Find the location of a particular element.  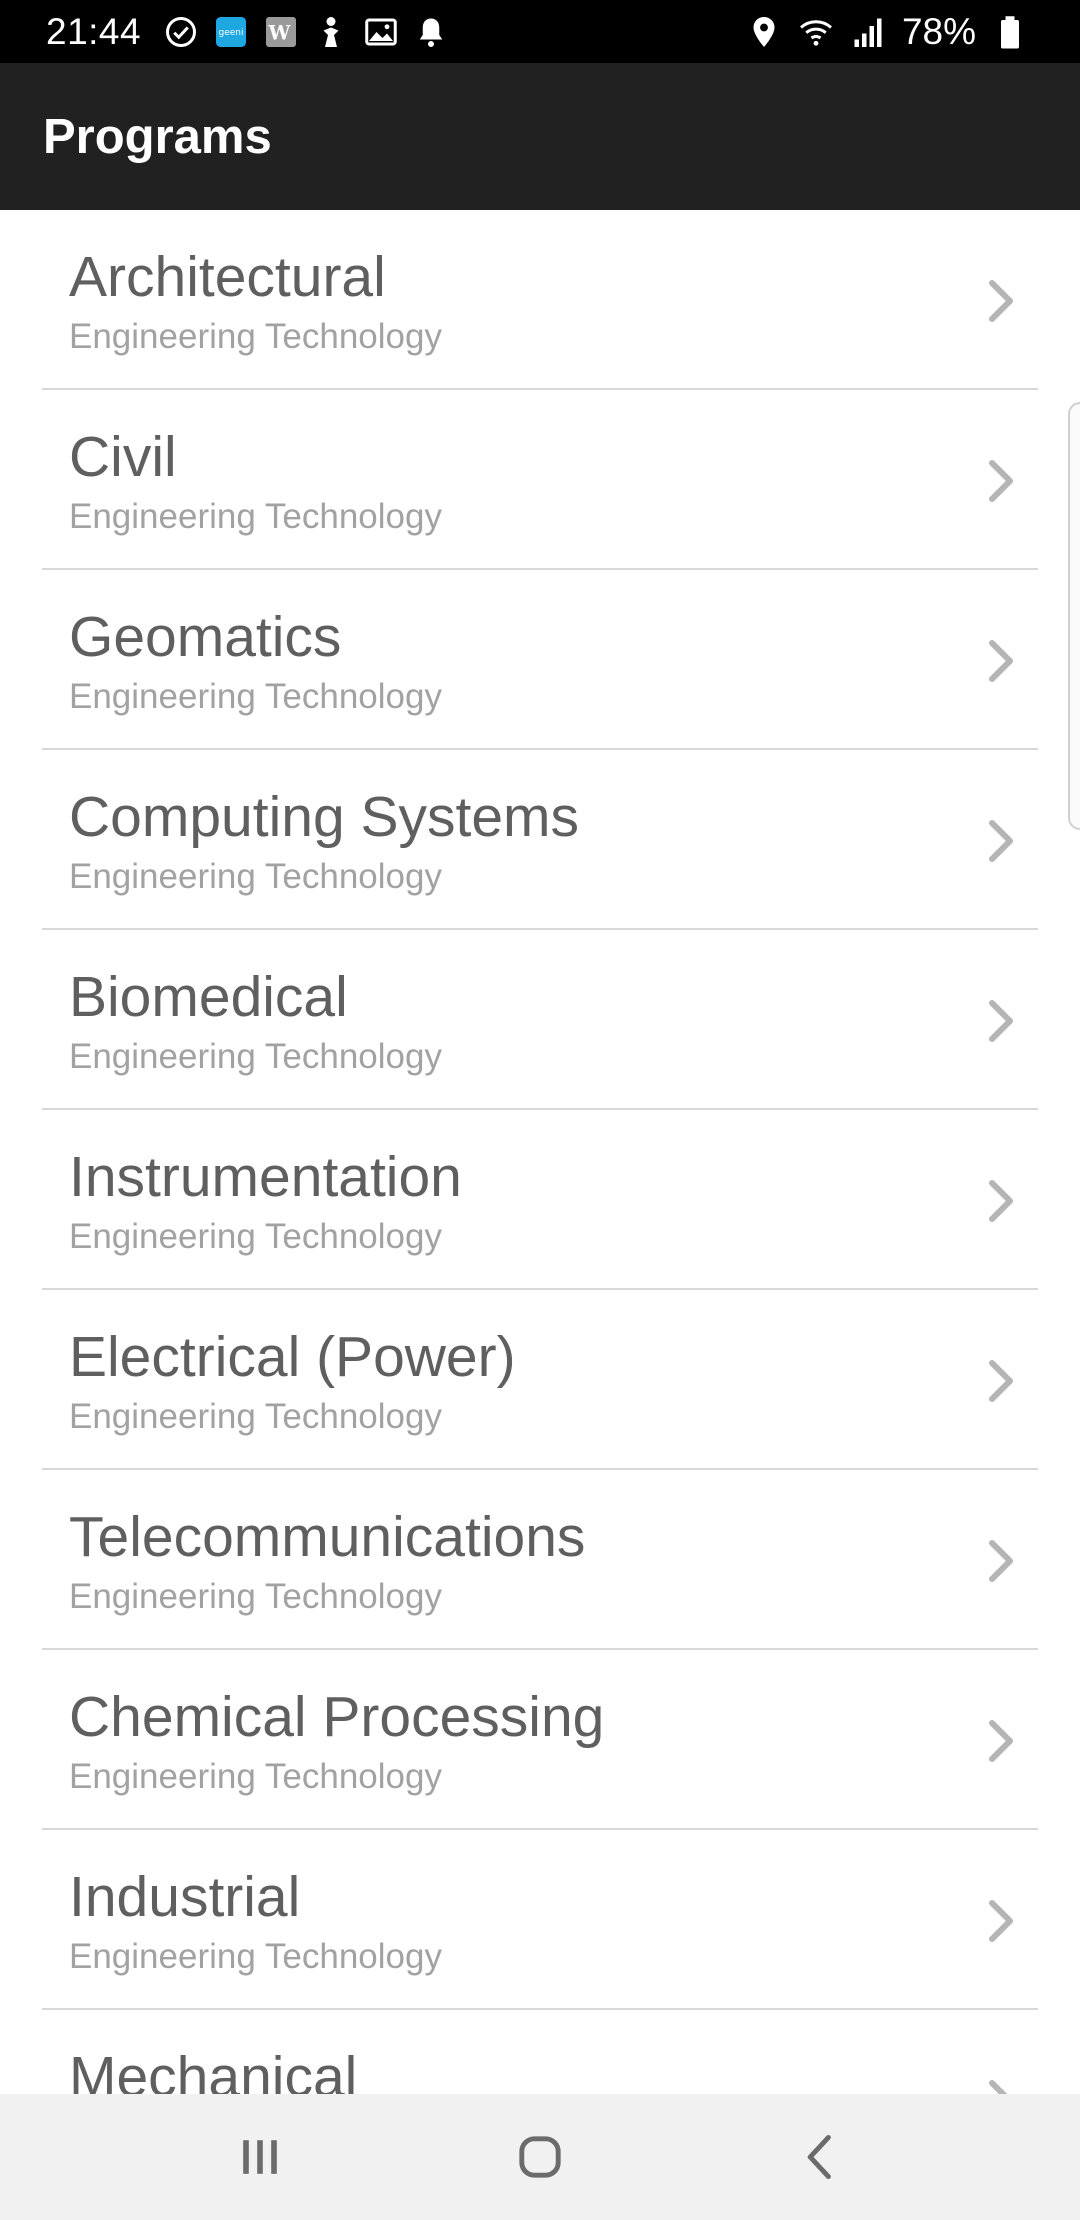

list-item: Biomedical Engineering Technology is located at coordinates (540, 1020).